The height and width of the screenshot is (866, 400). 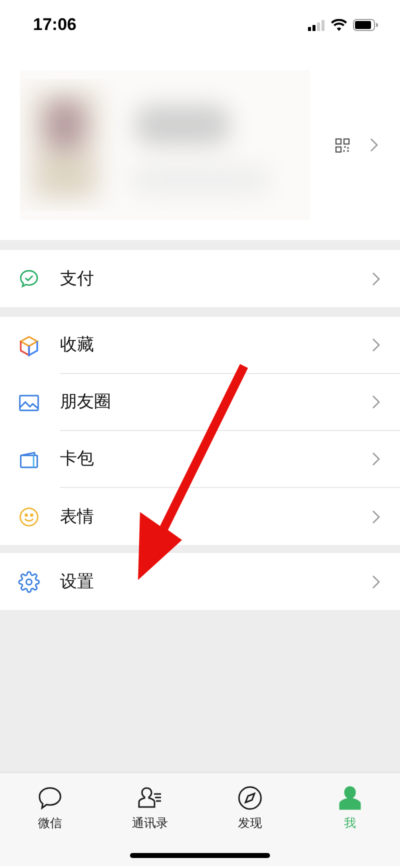 I want to click on tab-bar-item: 通讯录, so click(x=150, y=808).